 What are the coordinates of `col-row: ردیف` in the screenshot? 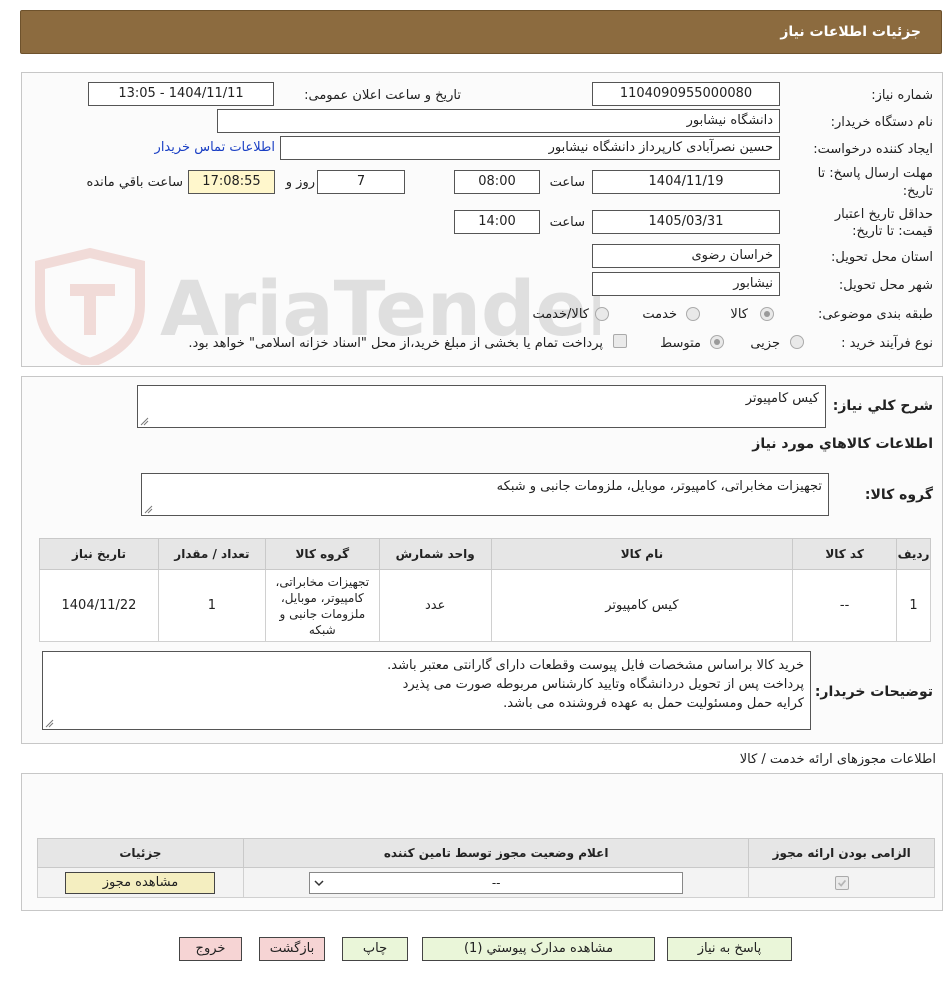 It's located at (913, 554).